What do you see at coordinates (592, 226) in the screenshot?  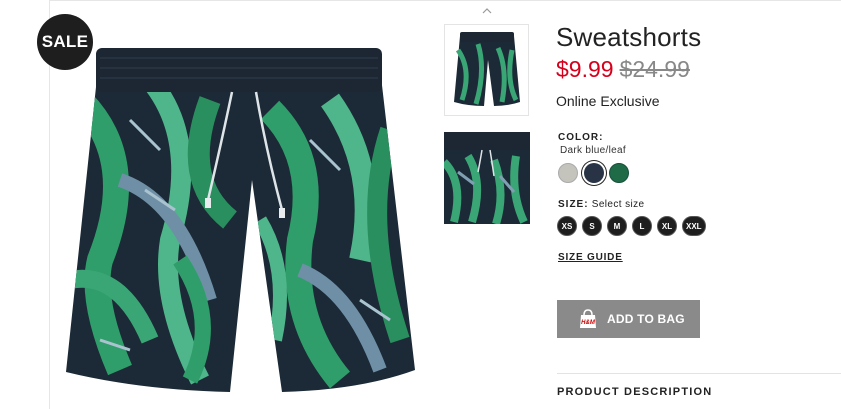 I see `size-option-s: S` at bounding box center [592, 226].